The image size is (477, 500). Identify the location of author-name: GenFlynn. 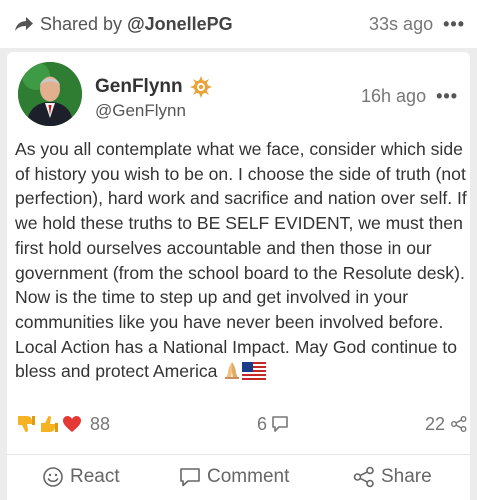
(153, 87).